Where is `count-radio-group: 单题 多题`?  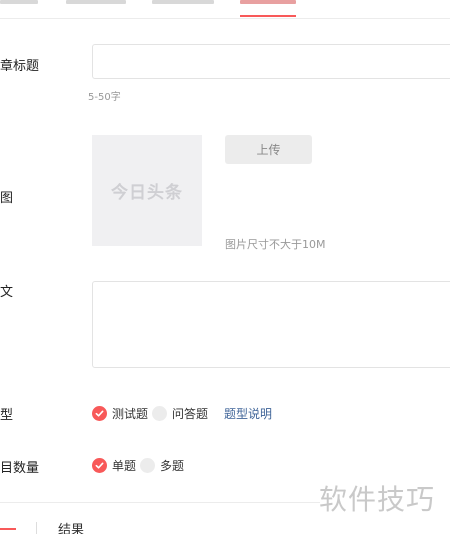
count-radio-group: 单题 多题 is located at coordinates (140, 465).